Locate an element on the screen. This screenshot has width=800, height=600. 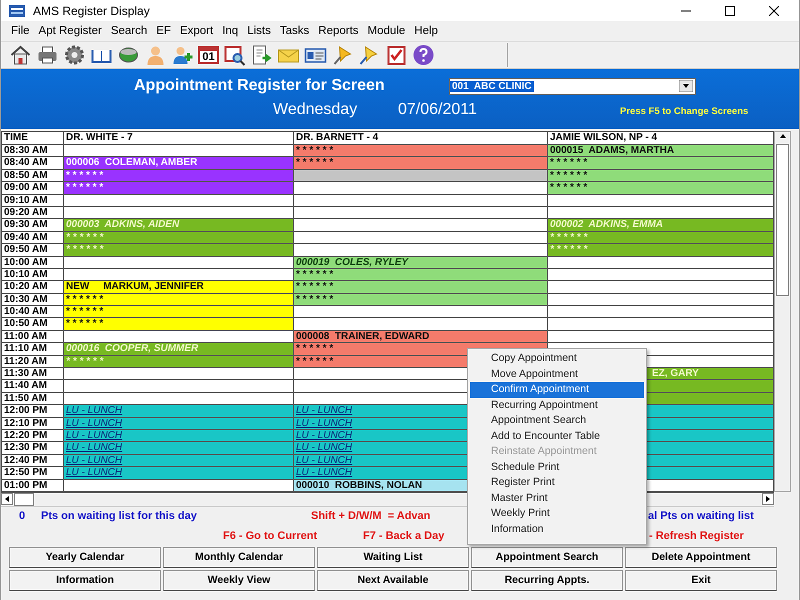
appointment-cell: 000006 COLEMAN, AMBER is located at coordinates (179, 163).